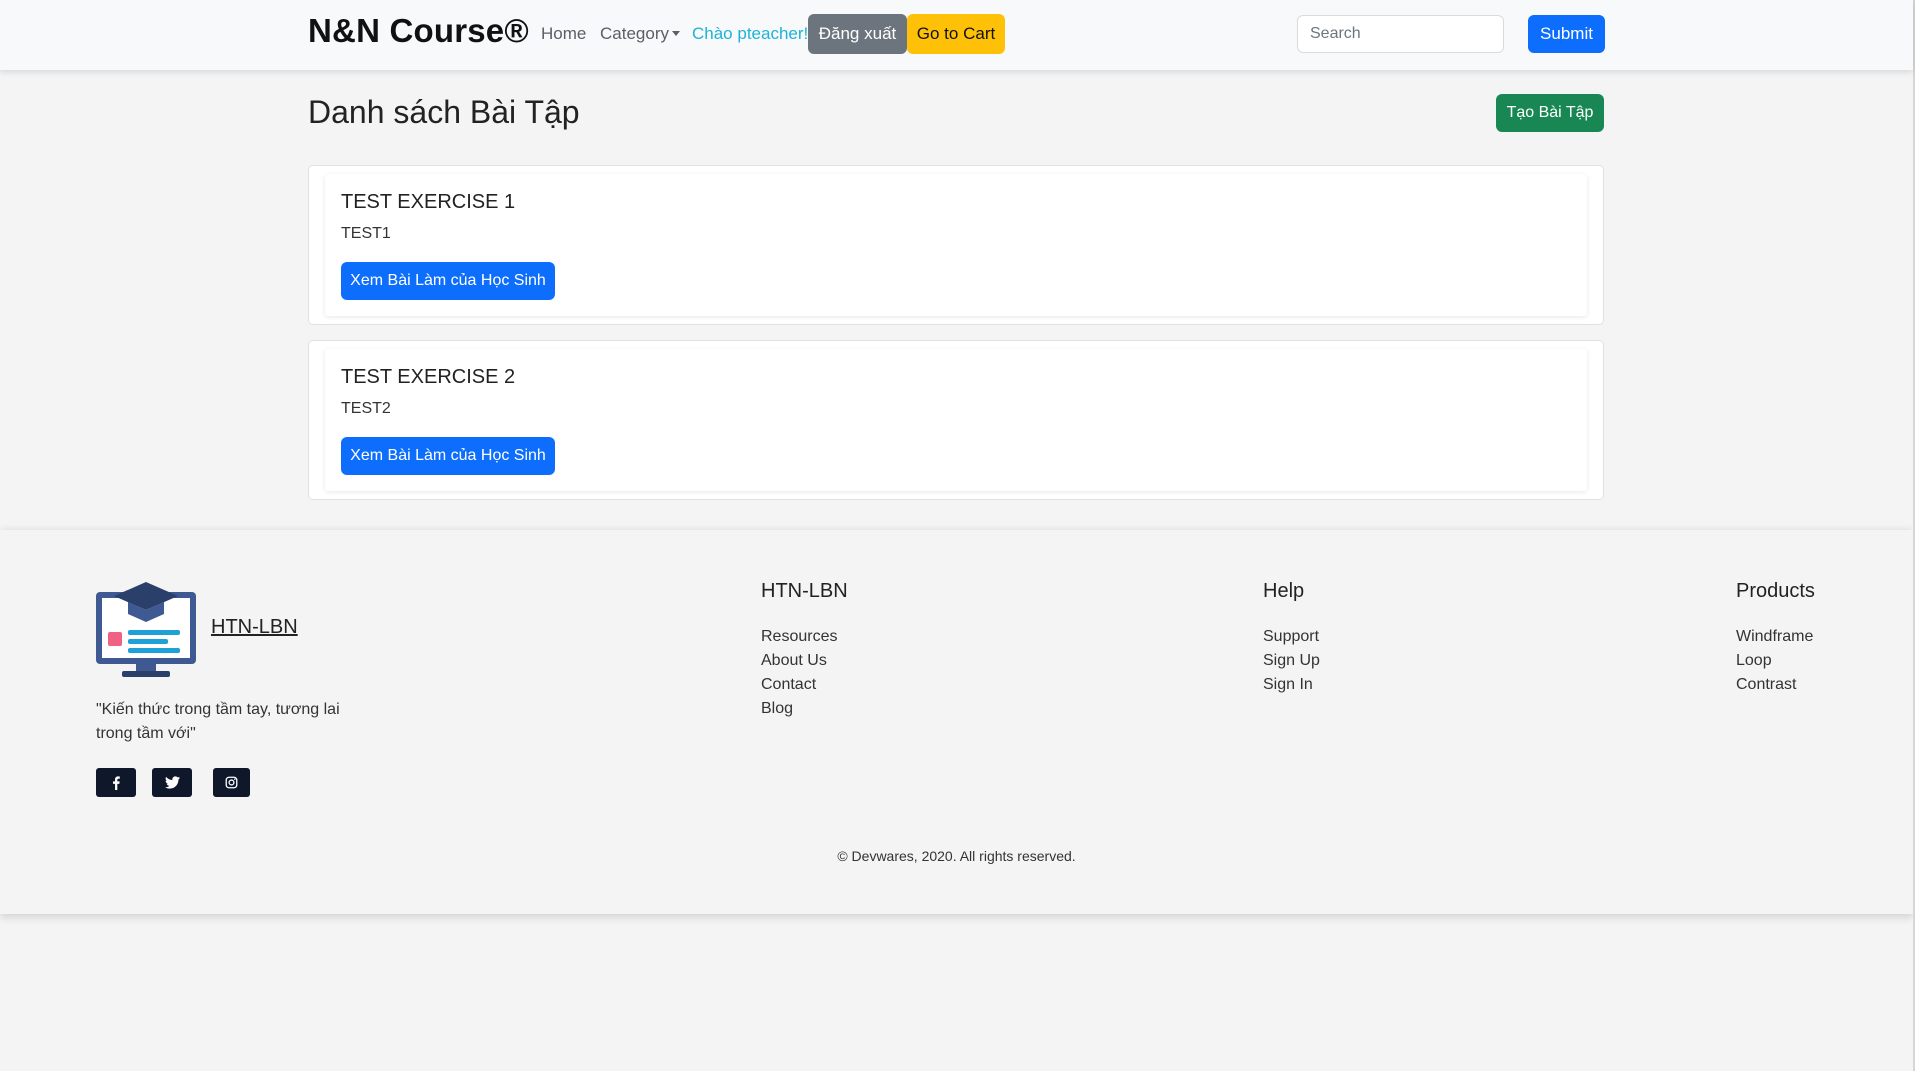 The width and height of the screenshot is (1915, 1071). I want to click on facebook-icon, so click(116, 782).